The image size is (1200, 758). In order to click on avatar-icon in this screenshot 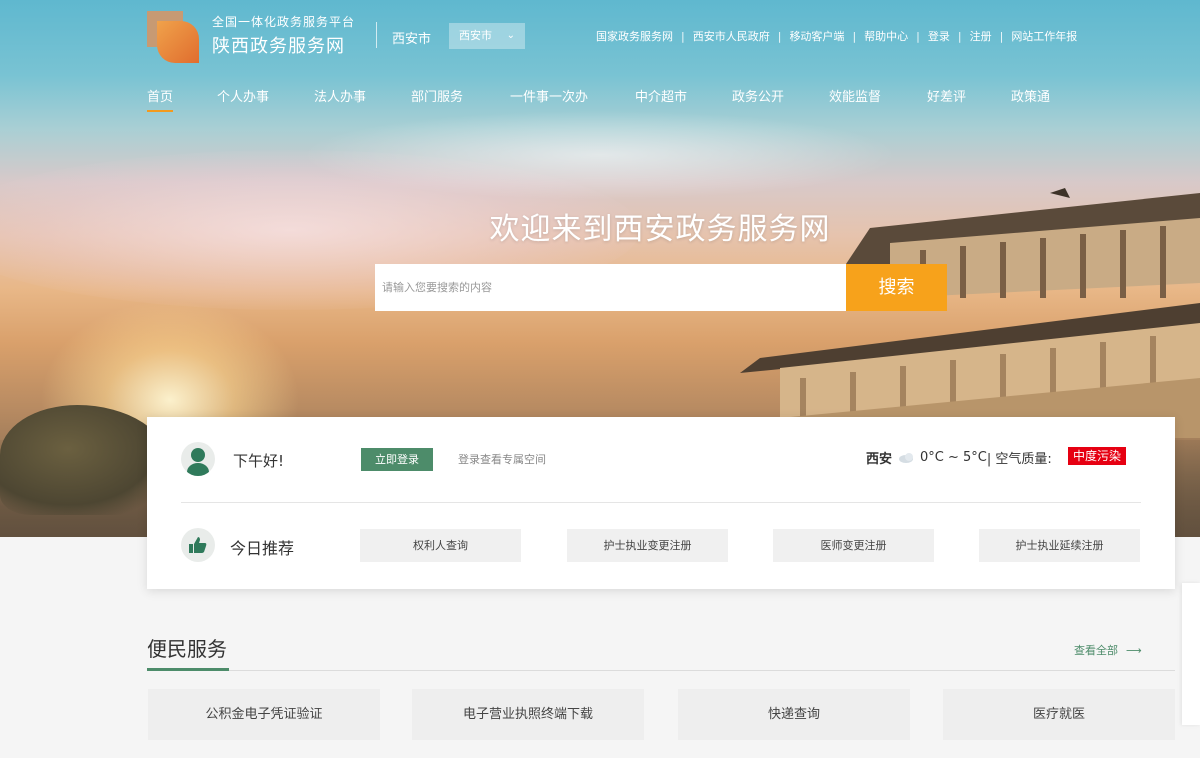, I will do `click(198, 459)`.